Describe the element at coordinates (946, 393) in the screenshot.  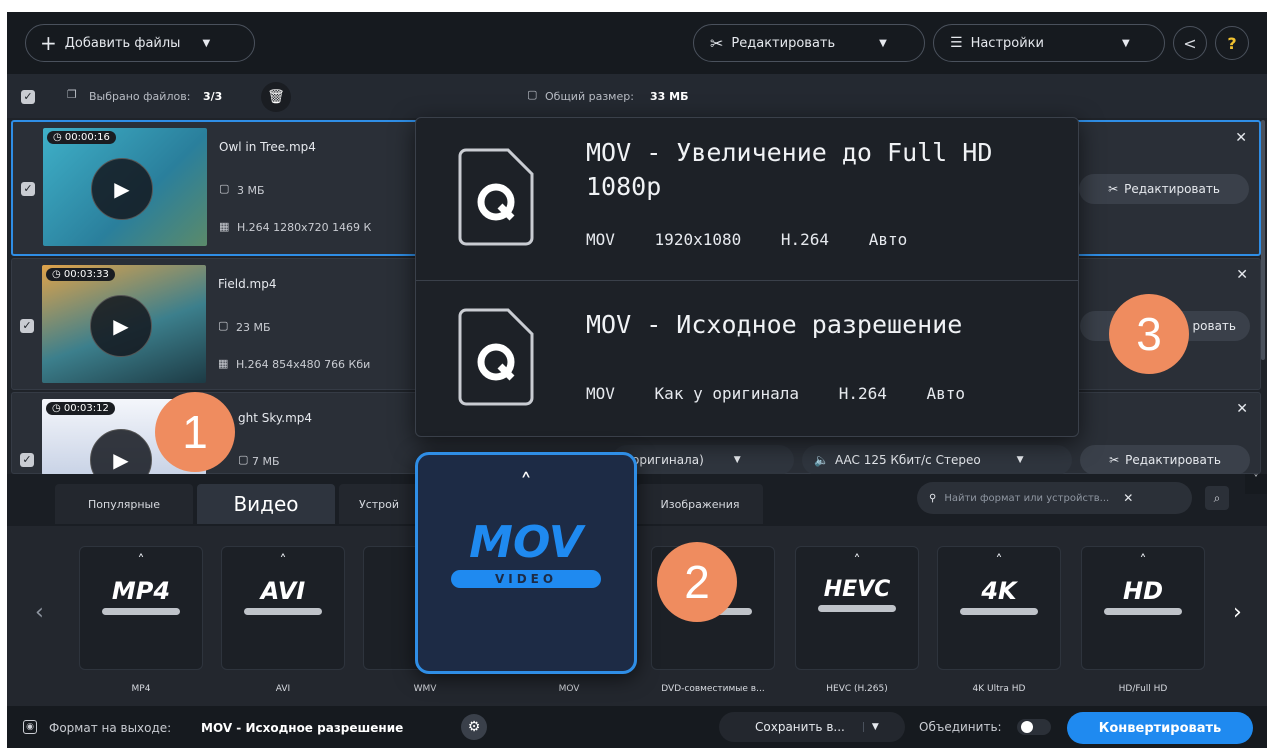
I see `spec-bitrate: Авто` at that location.